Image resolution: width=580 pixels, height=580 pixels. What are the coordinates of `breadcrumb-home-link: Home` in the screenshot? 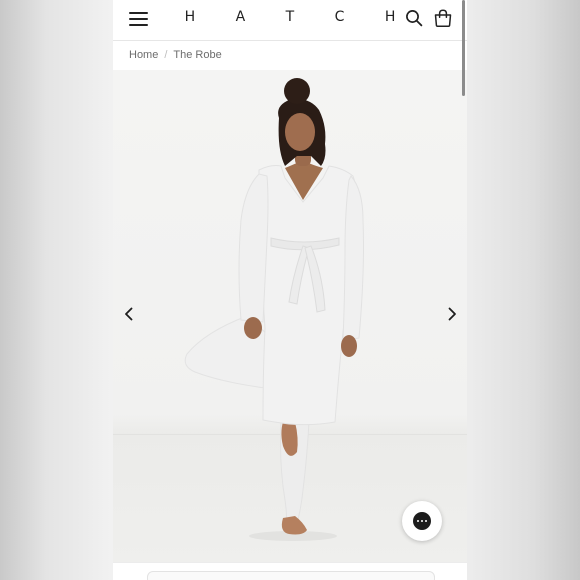 It's located at (143, 55).